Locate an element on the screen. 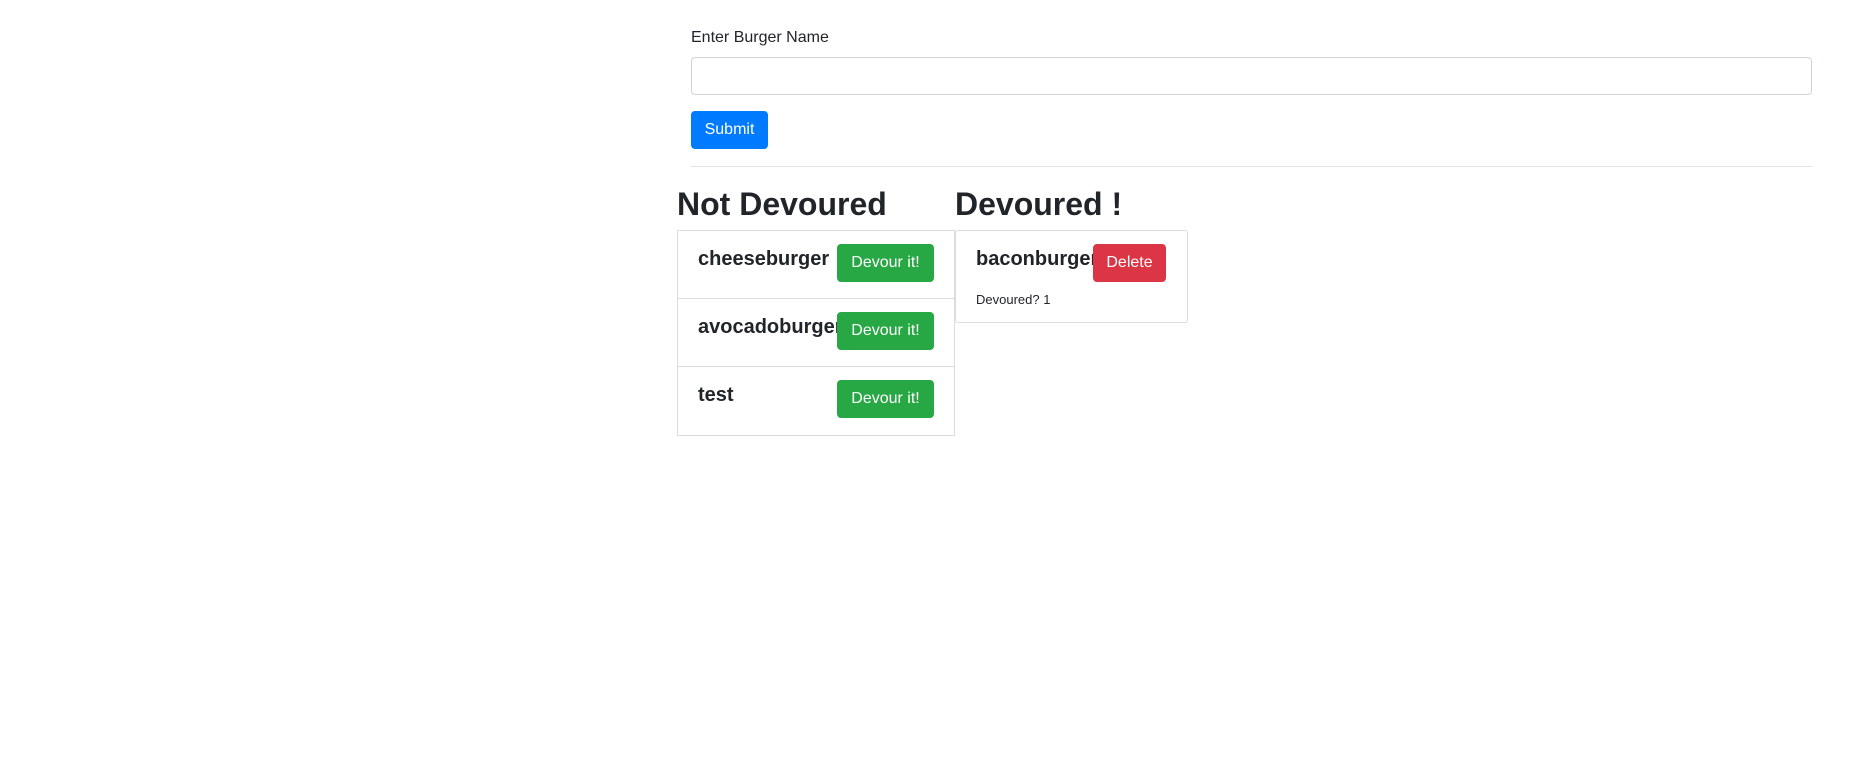 The image size is (1867, 778). not-devoured-title: Not Devoured is located at coordinates (782, 204).